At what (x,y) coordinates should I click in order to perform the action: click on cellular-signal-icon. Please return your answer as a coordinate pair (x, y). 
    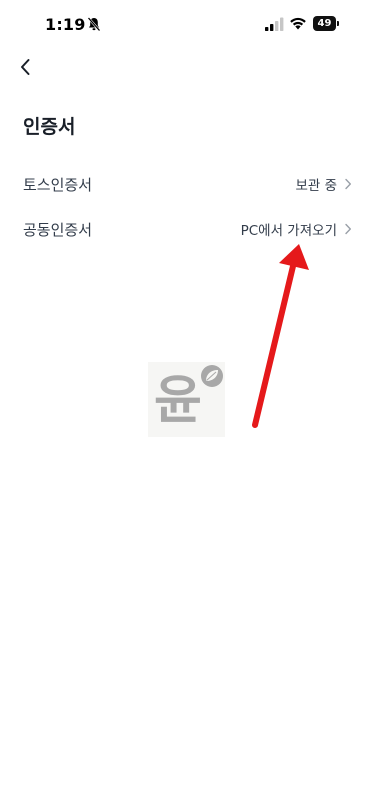
    Looking at the image, I should click on (274, 24).